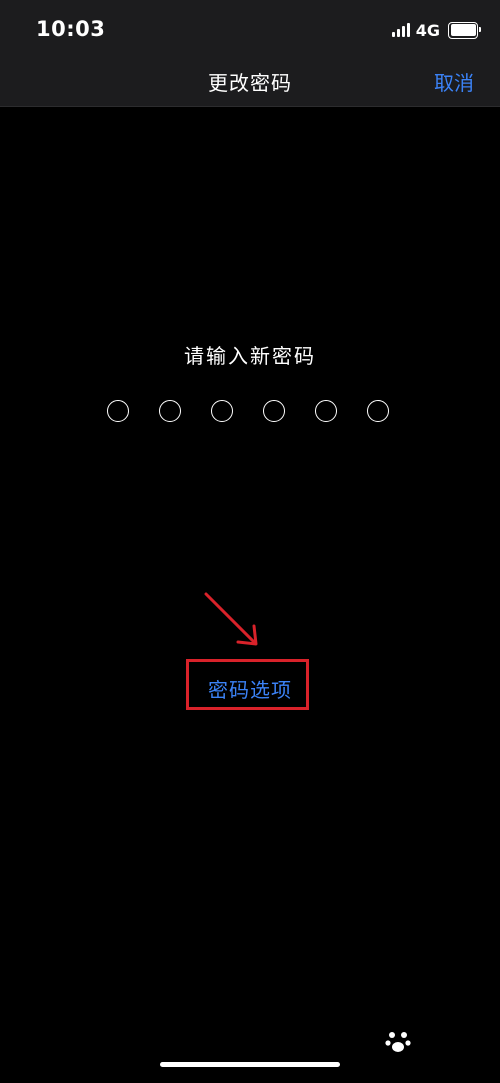  I want to click on home-indicator, so click(250, 1064).